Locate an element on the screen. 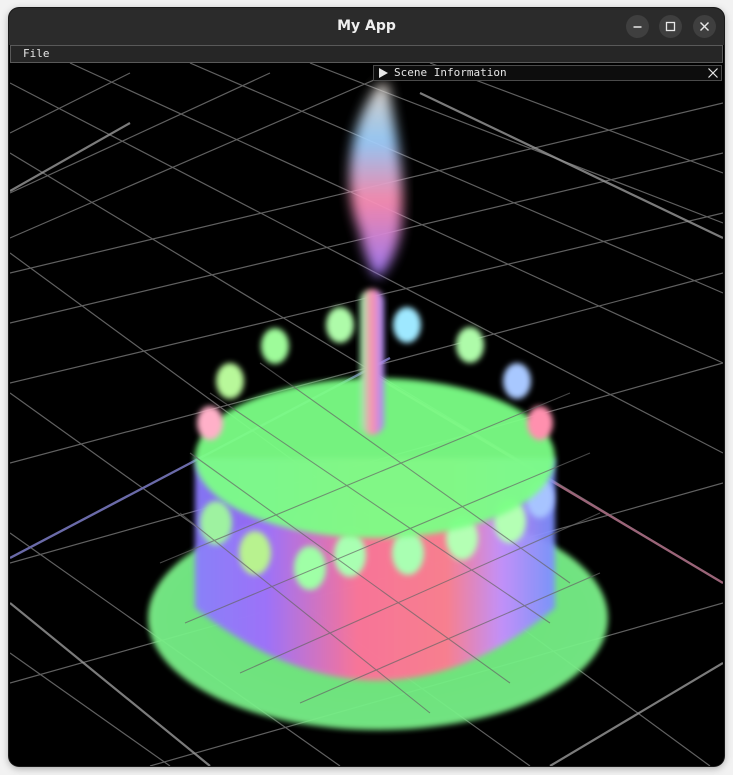 The image size is (733, 775). minimize-icon is located at coordinates (637, 27).